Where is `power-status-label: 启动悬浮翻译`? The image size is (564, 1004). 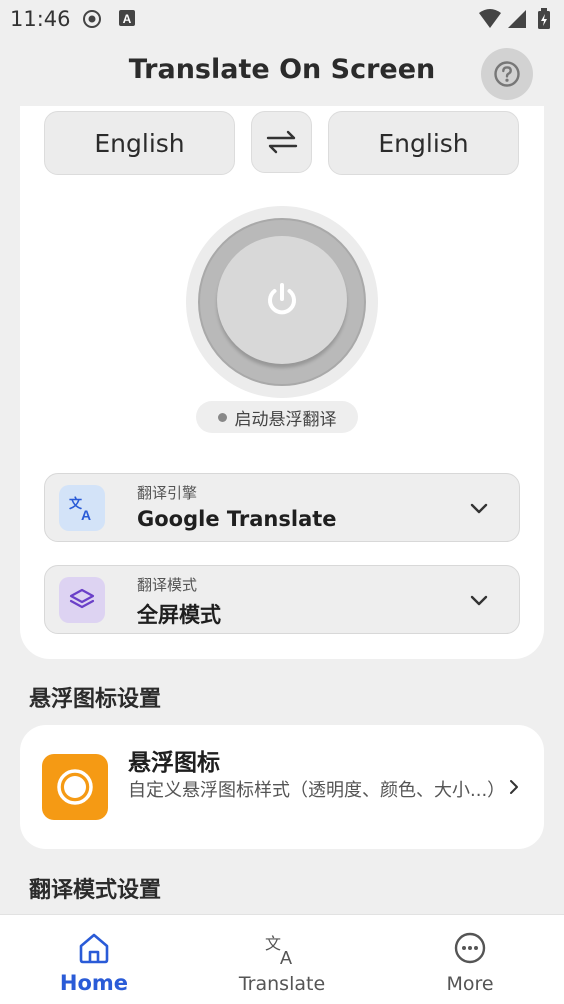 power-status-label: 启动悬浮翻译 is located at coordinates (285, 419).